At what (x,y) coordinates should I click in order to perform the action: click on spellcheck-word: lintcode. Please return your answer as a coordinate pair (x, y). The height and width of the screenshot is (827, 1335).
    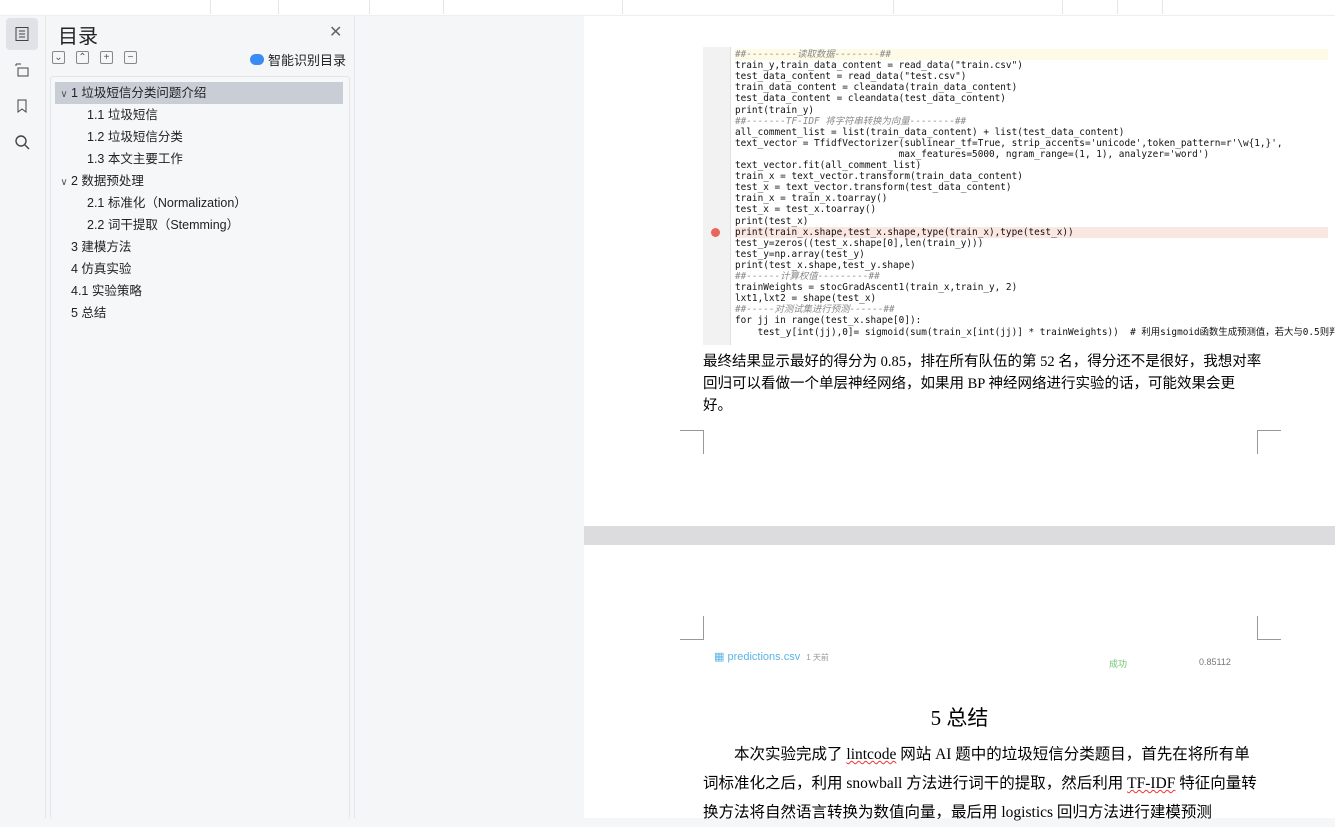
    Looking at the image, I should click on (871, 754).